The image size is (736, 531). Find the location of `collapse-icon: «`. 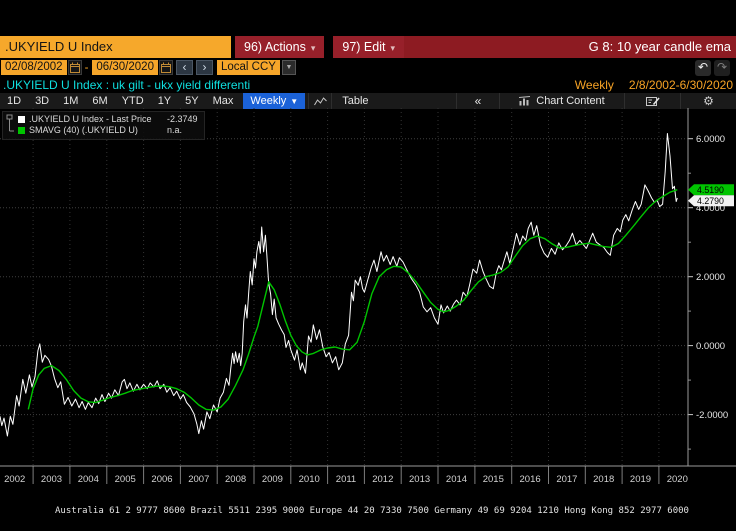

collapse-icon: « is located at coordinates (478, 101).